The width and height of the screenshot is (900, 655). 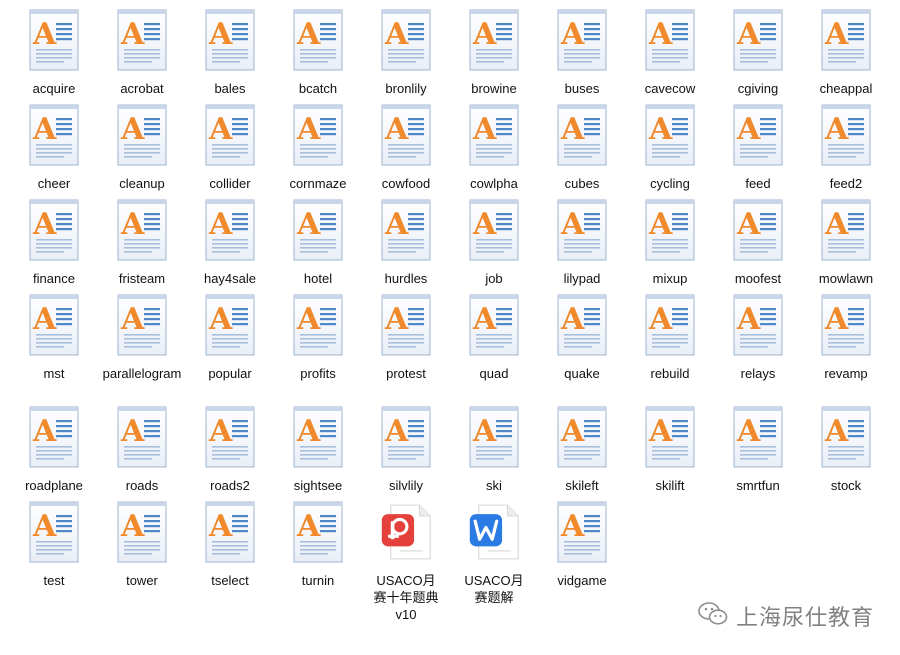 What do you see at coordinates (318, 449) in the screenshot?
I see `file-item: Asightsee` at bounding box center [318, 449].